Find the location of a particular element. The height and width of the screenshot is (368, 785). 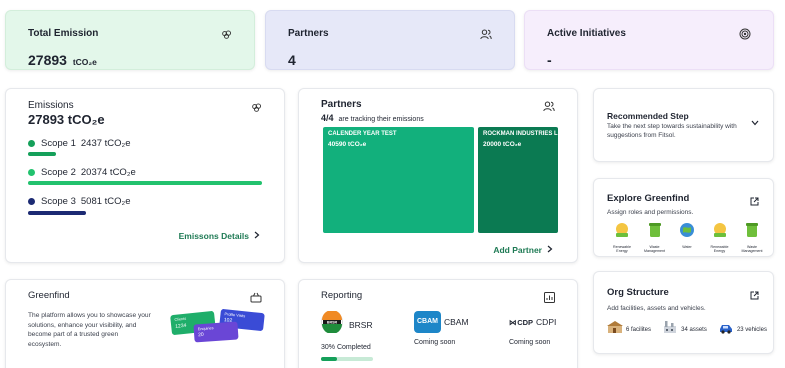

emissions-total: 27893 tCO₂e is located at coordinates (66, 119).